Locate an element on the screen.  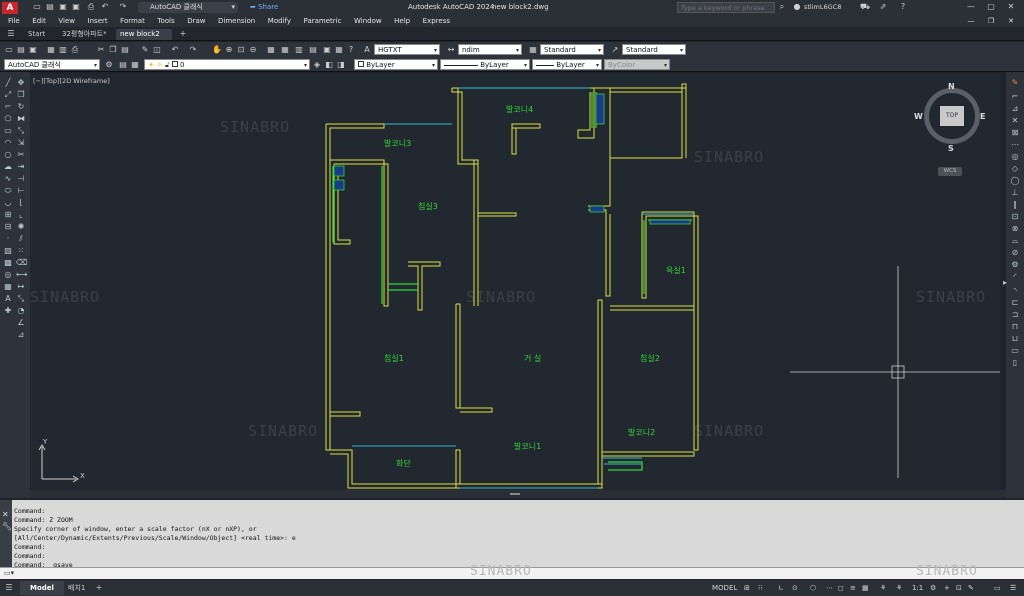
snap-extra2-icon: ⊐ is located at coordinates (1015, 315).